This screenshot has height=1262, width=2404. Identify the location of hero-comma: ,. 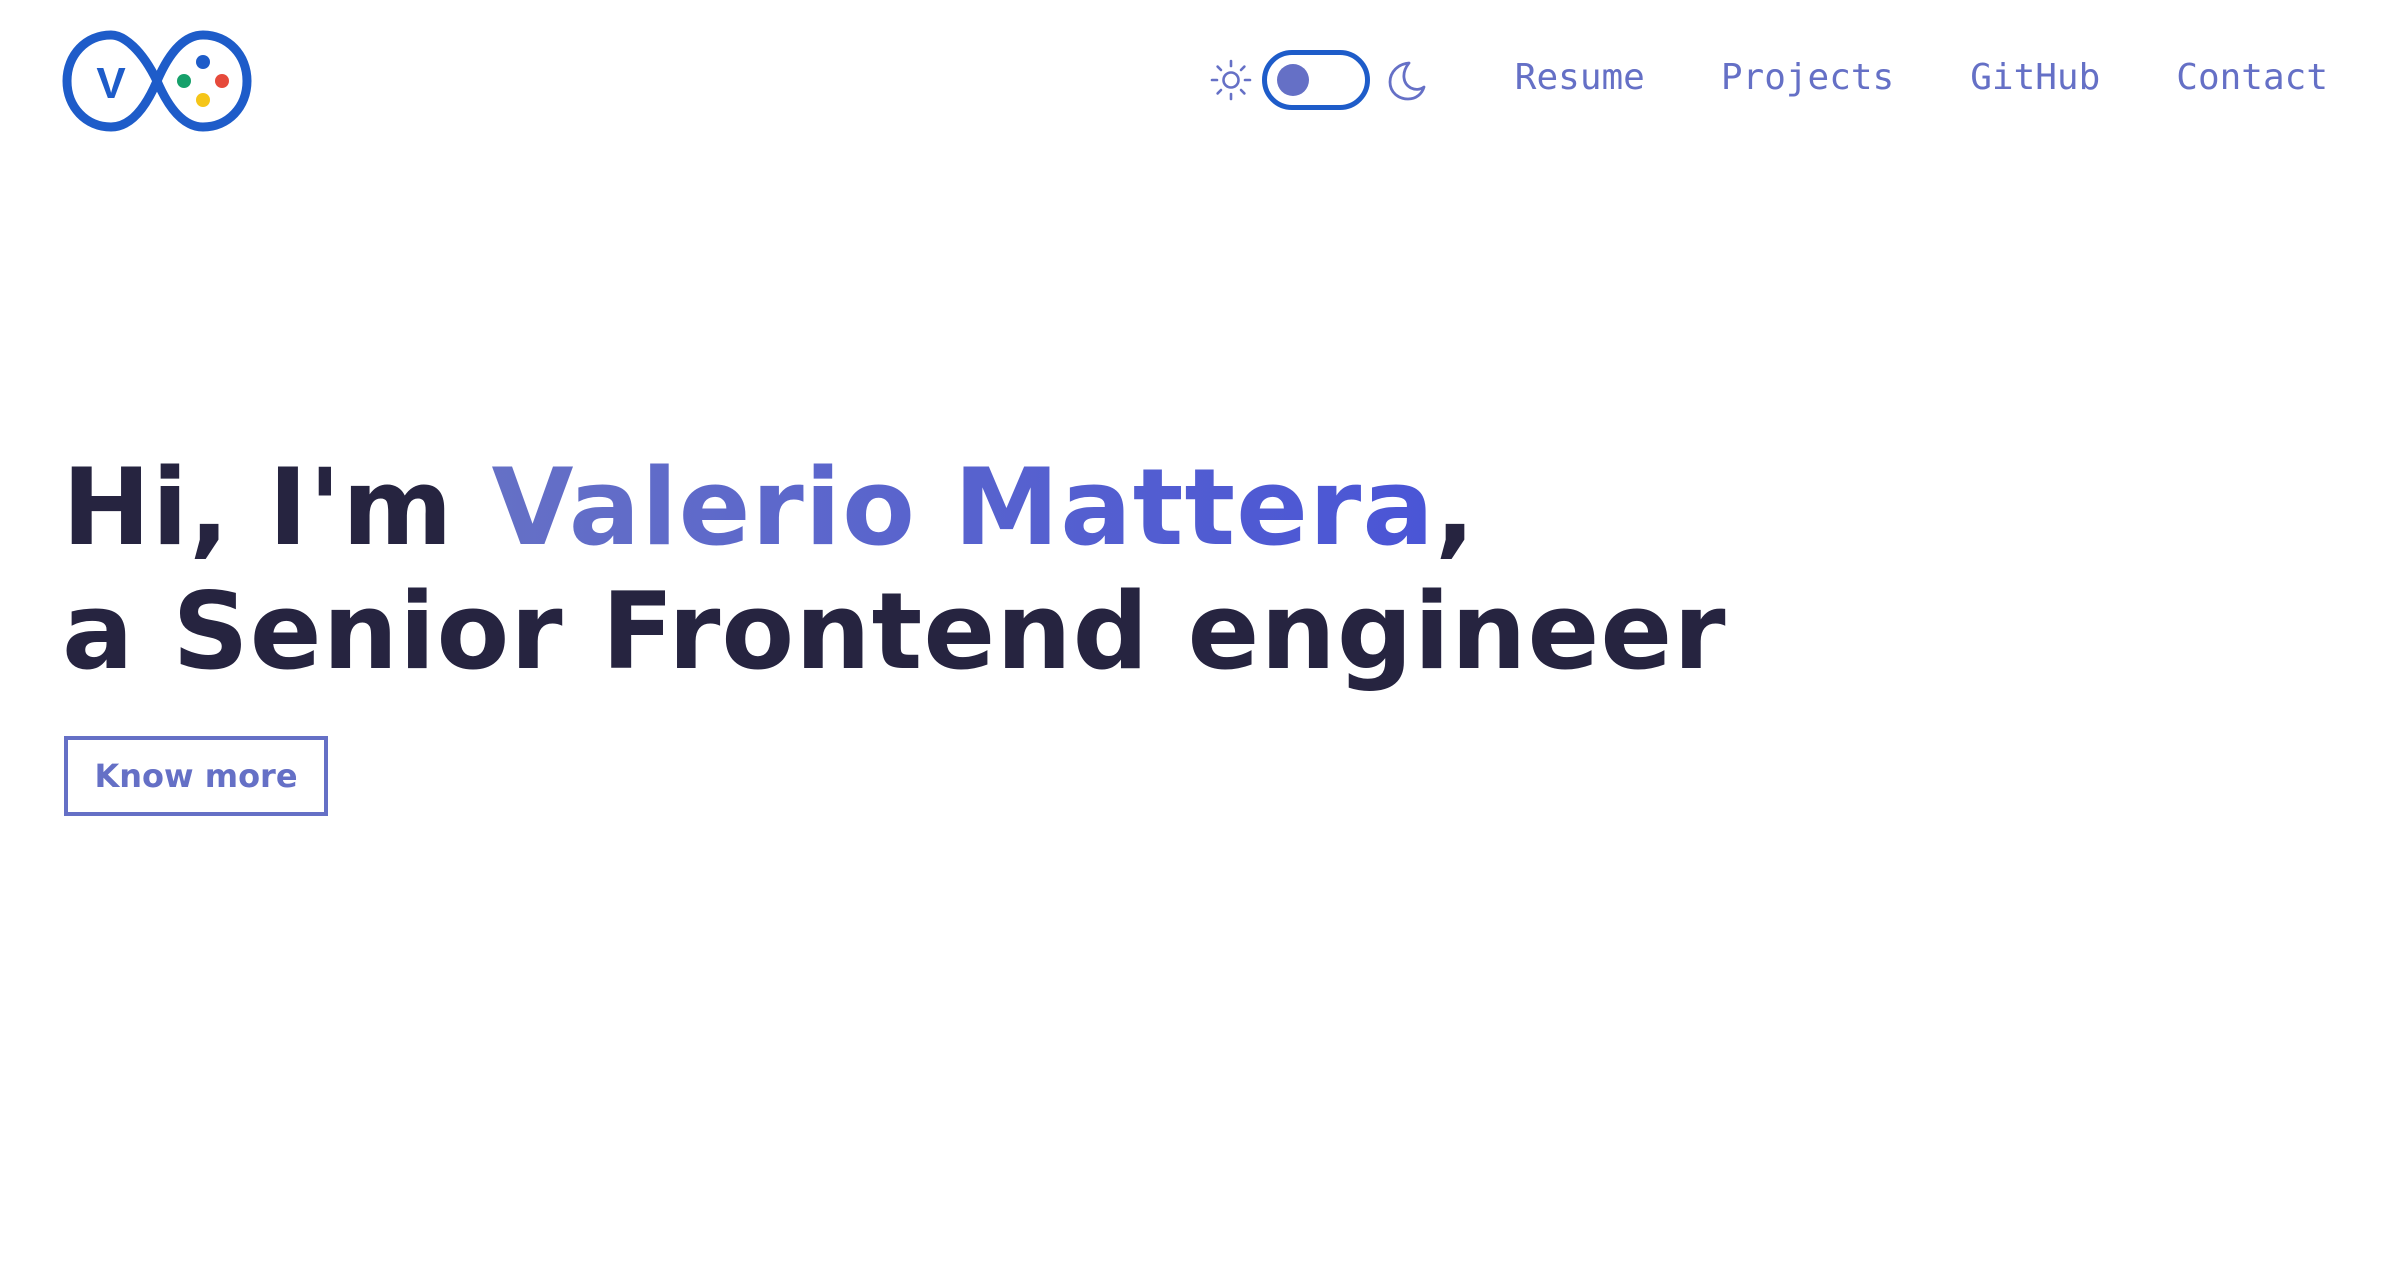
(1455, 507).